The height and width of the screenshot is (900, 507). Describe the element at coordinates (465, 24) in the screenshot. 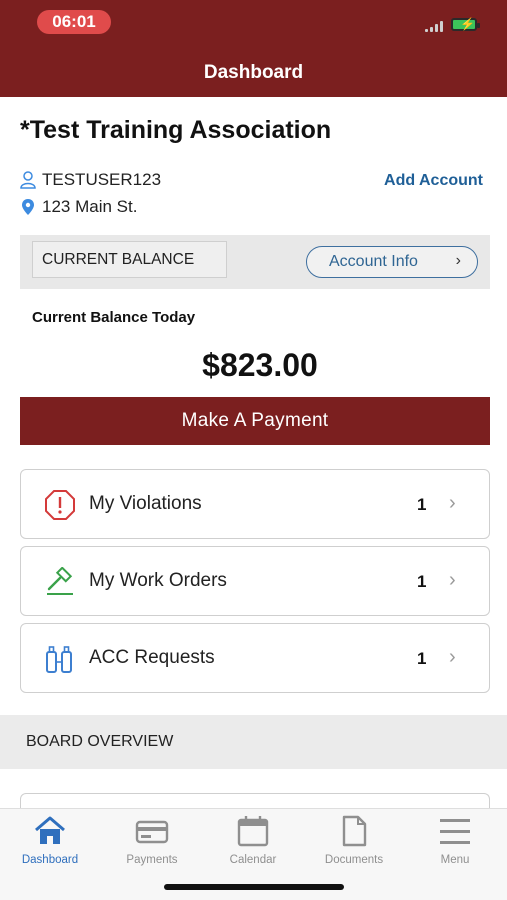

I see `battery-icon: ⚡` at that location.